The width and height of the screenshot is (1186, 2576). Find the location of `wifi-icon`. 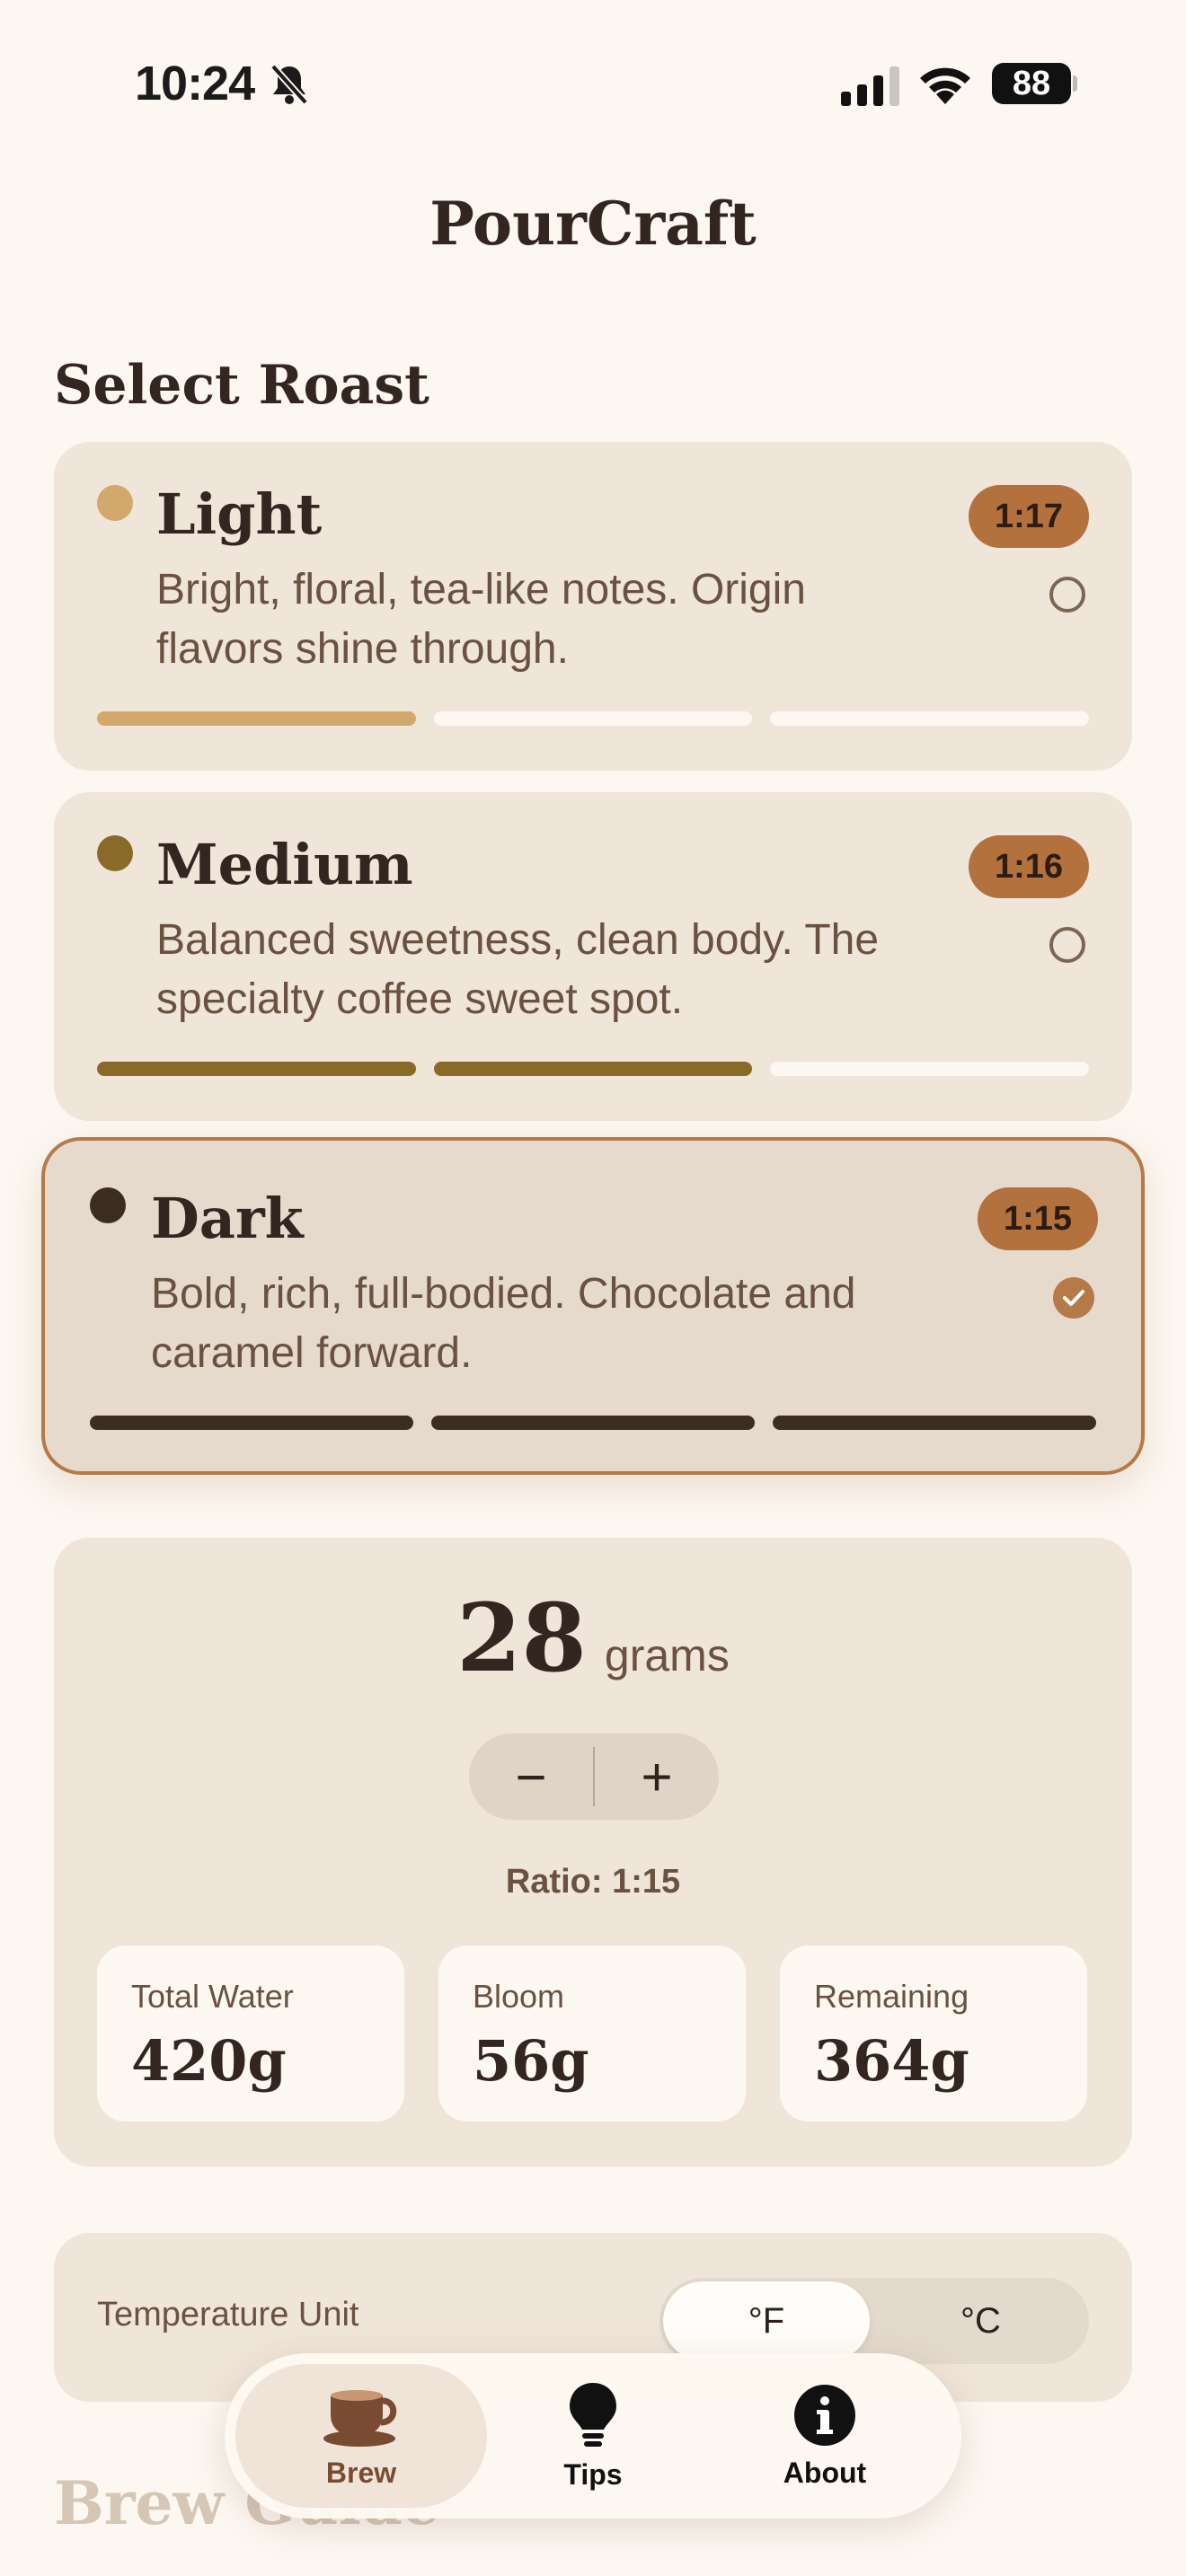

wifi-icon is located at coordinates (945, 85).